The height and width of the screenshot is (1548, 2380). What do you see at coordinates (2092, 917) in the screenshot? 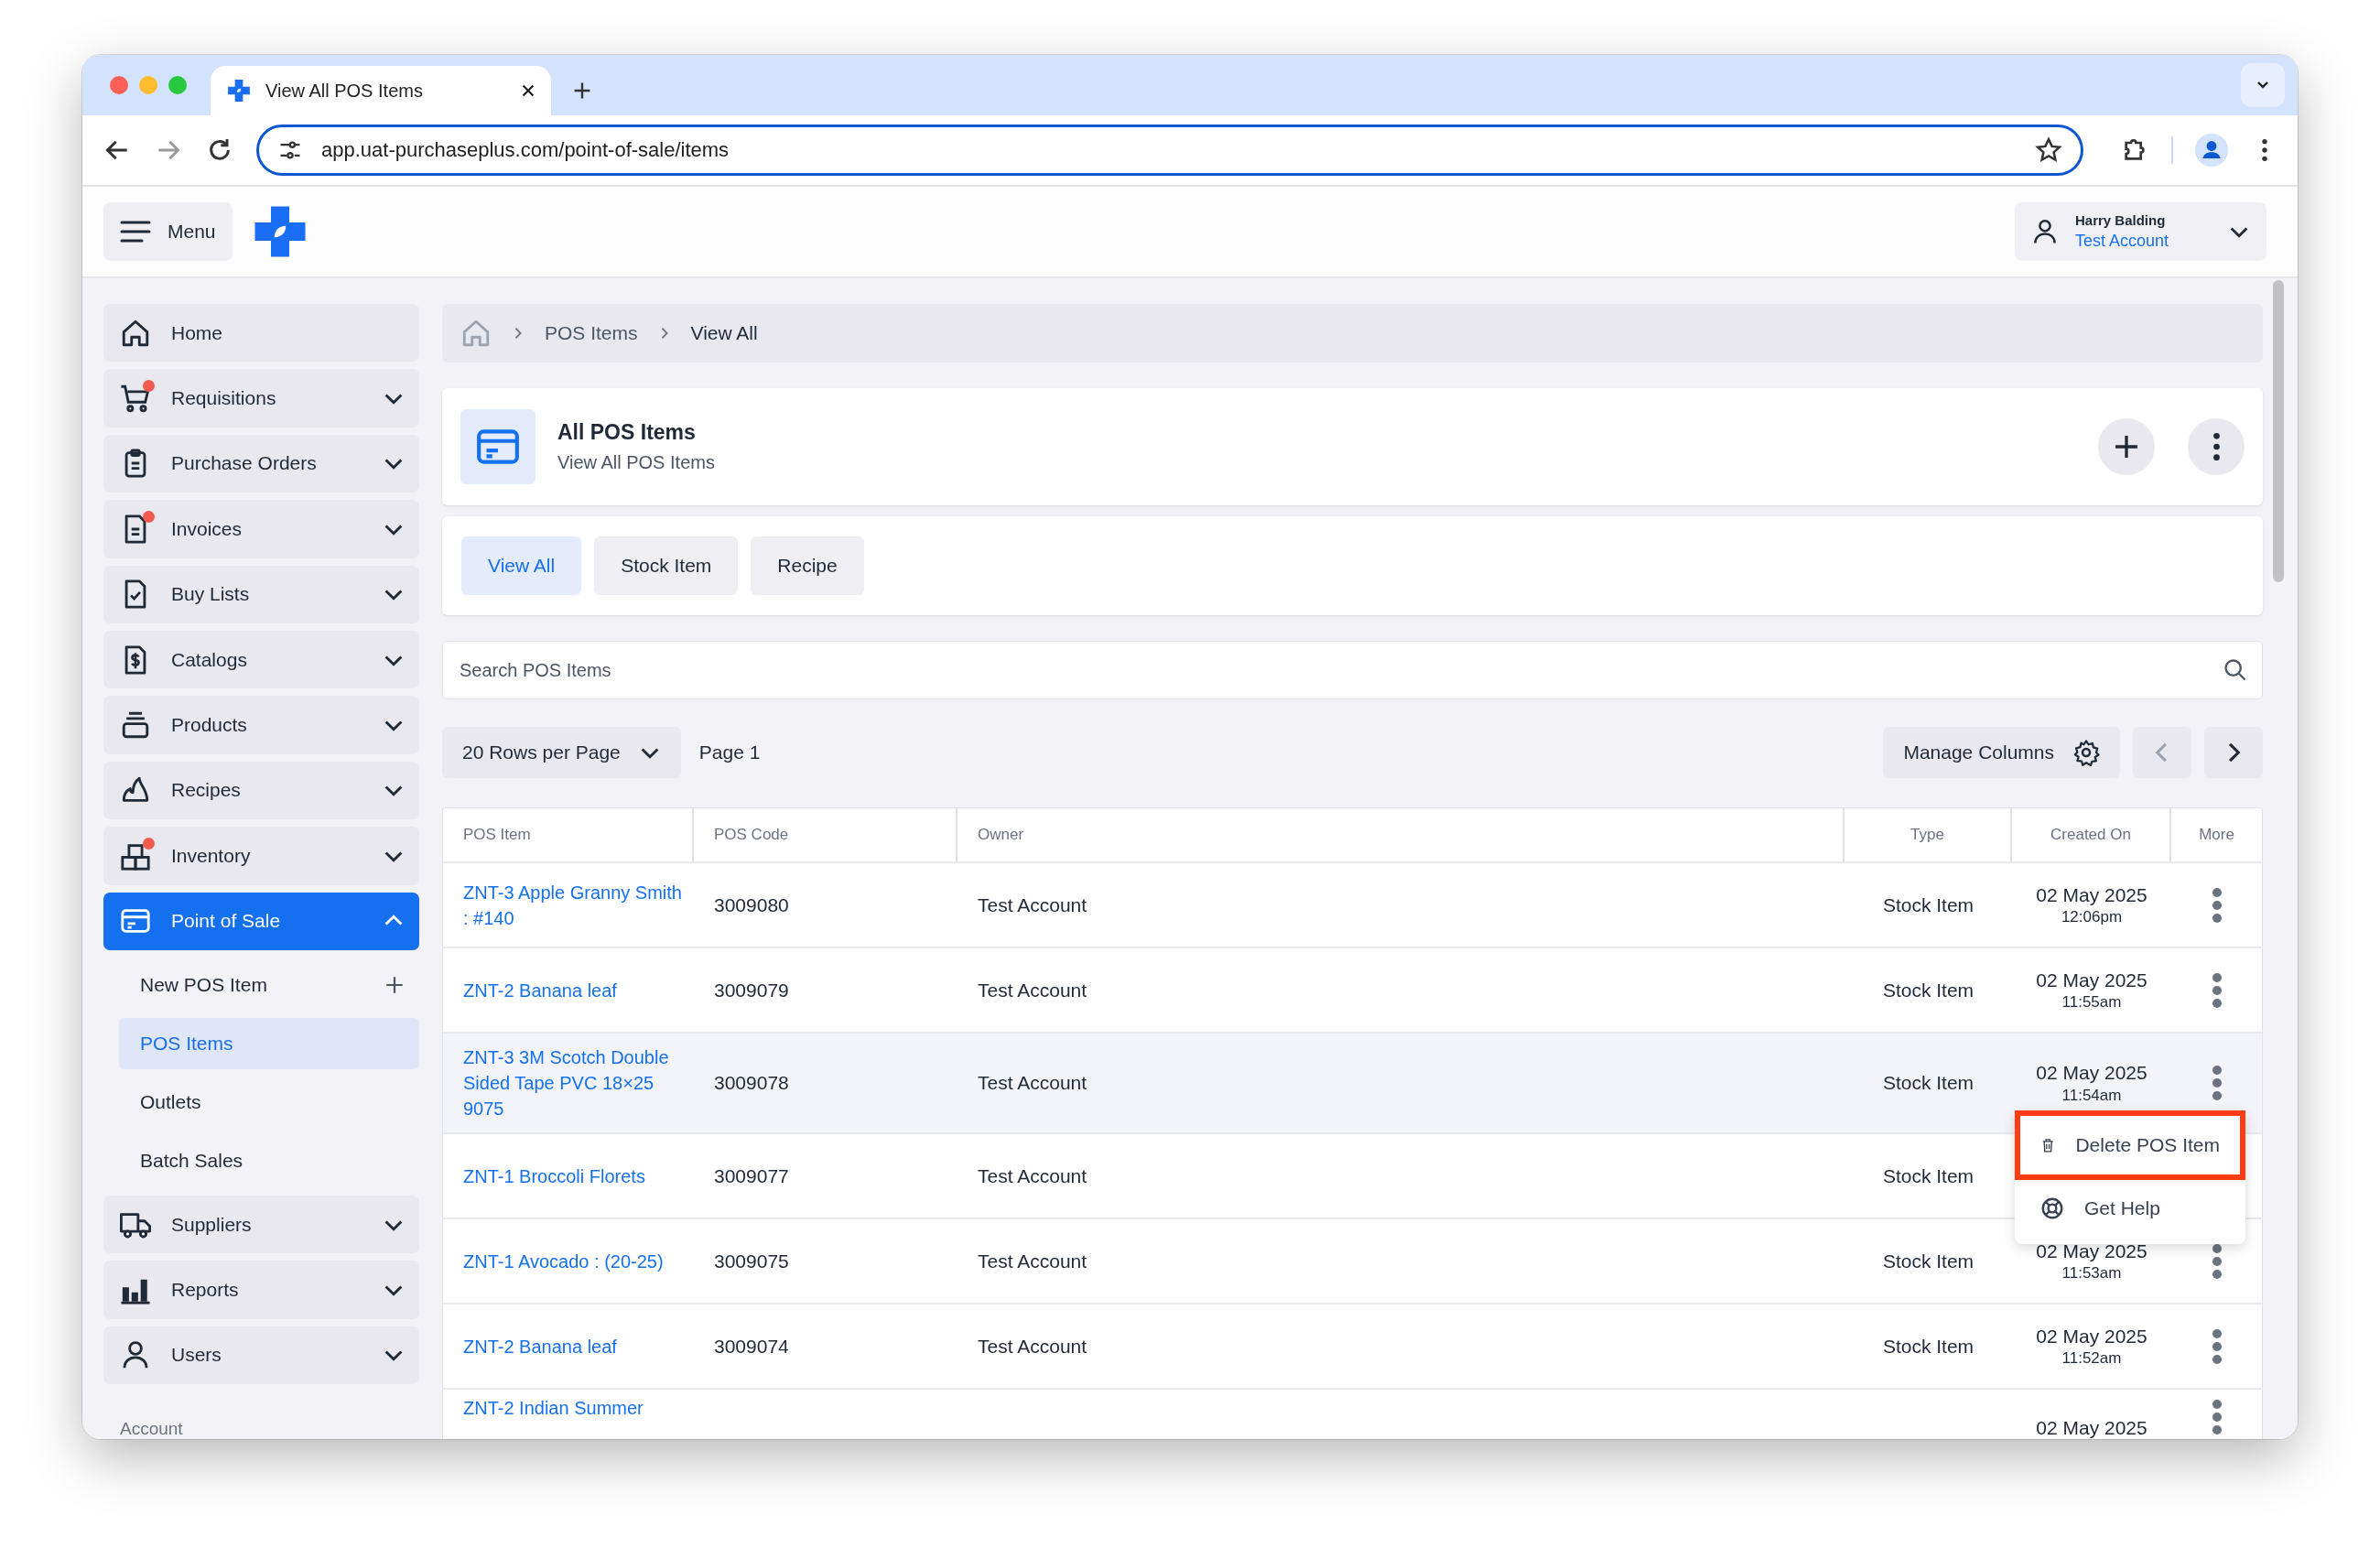
I see `time-text: 12:06pm` at bounding box center [2092, 917].